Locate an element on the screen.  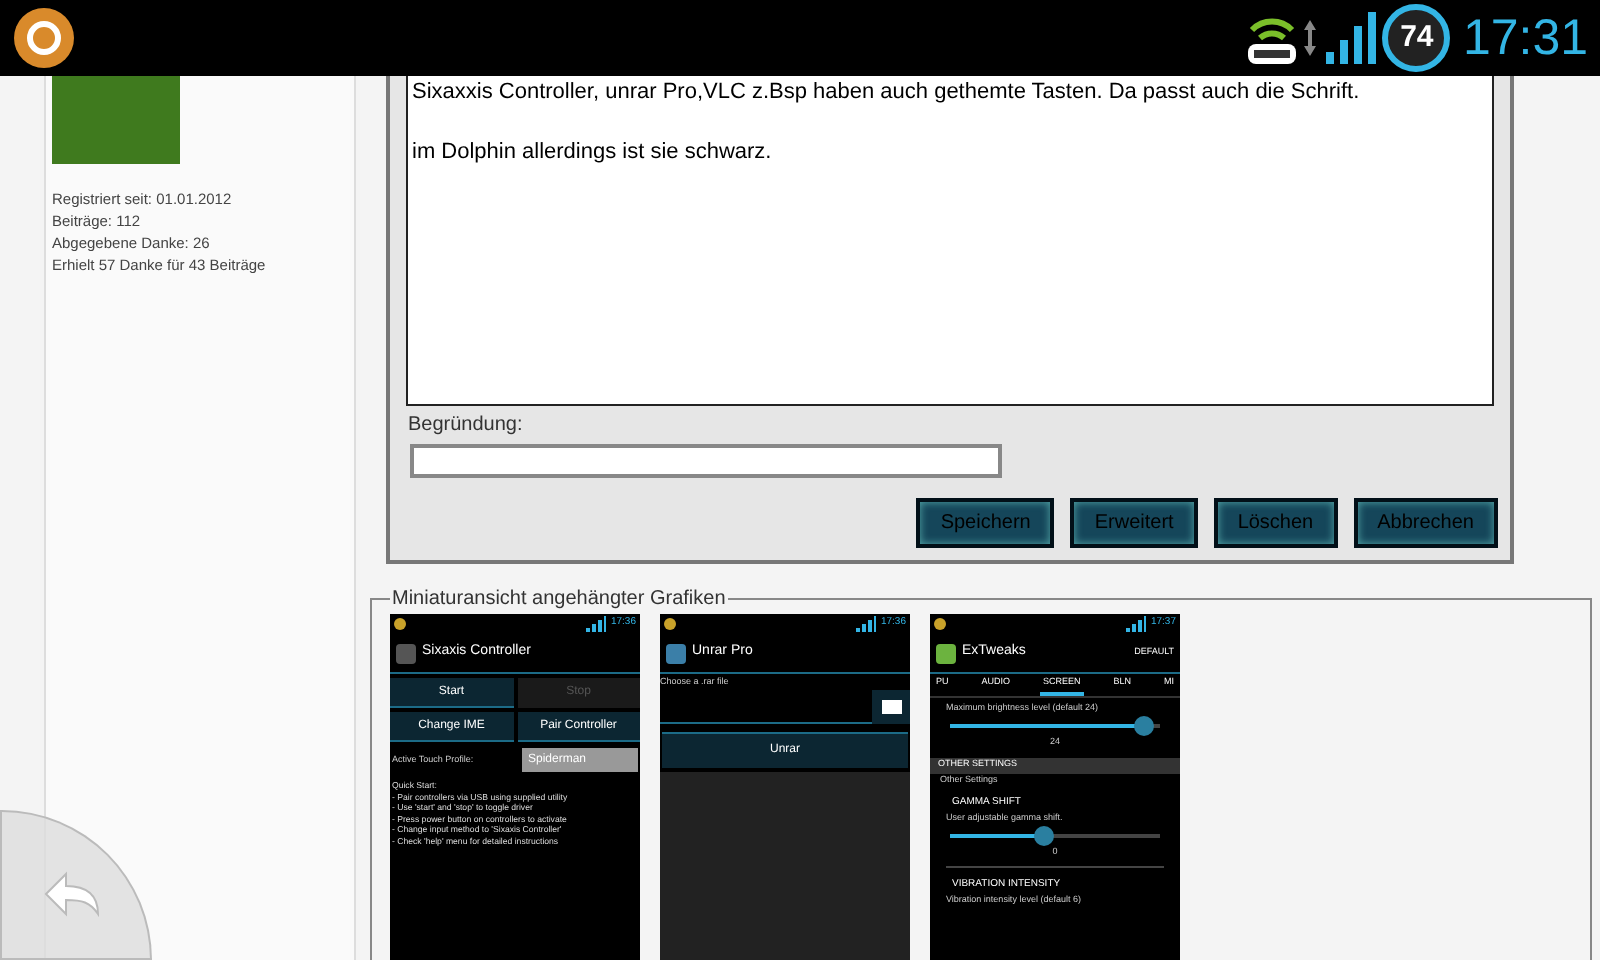
clock-time: 17:31 is located at coordinates (1525, 38).